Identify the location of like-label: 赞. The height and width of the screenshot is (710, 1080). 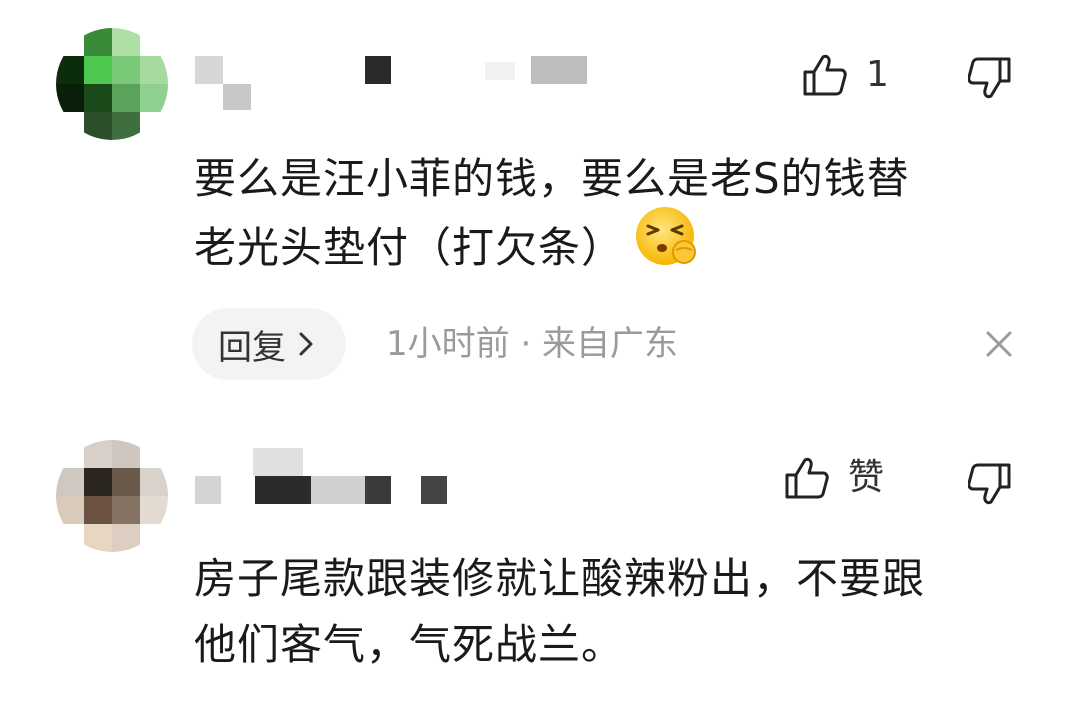
(866, 477).